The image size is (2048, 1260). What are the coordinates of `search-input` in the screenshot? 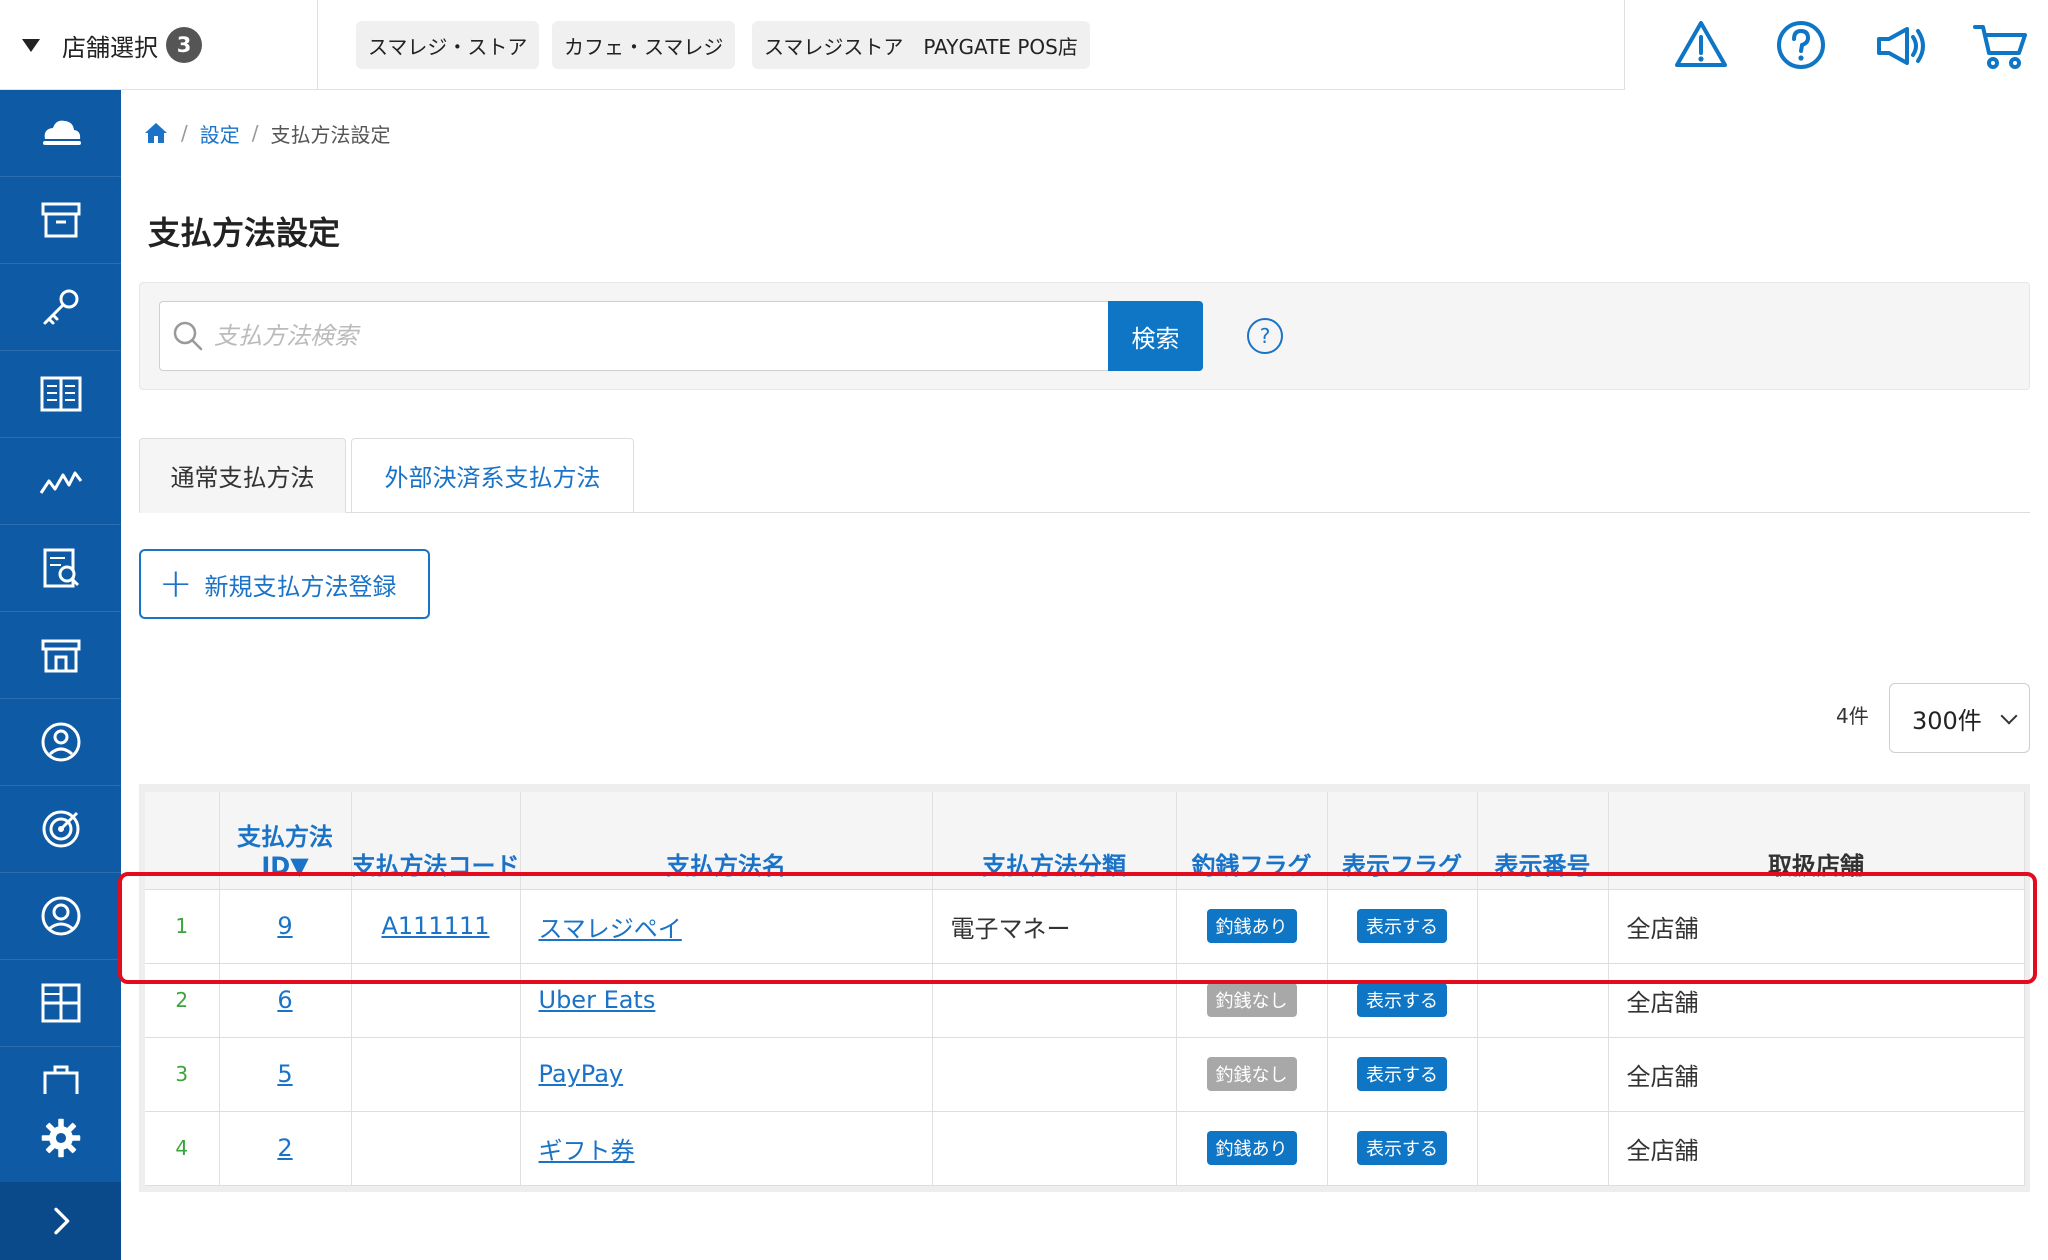 It's located at (654, 336).